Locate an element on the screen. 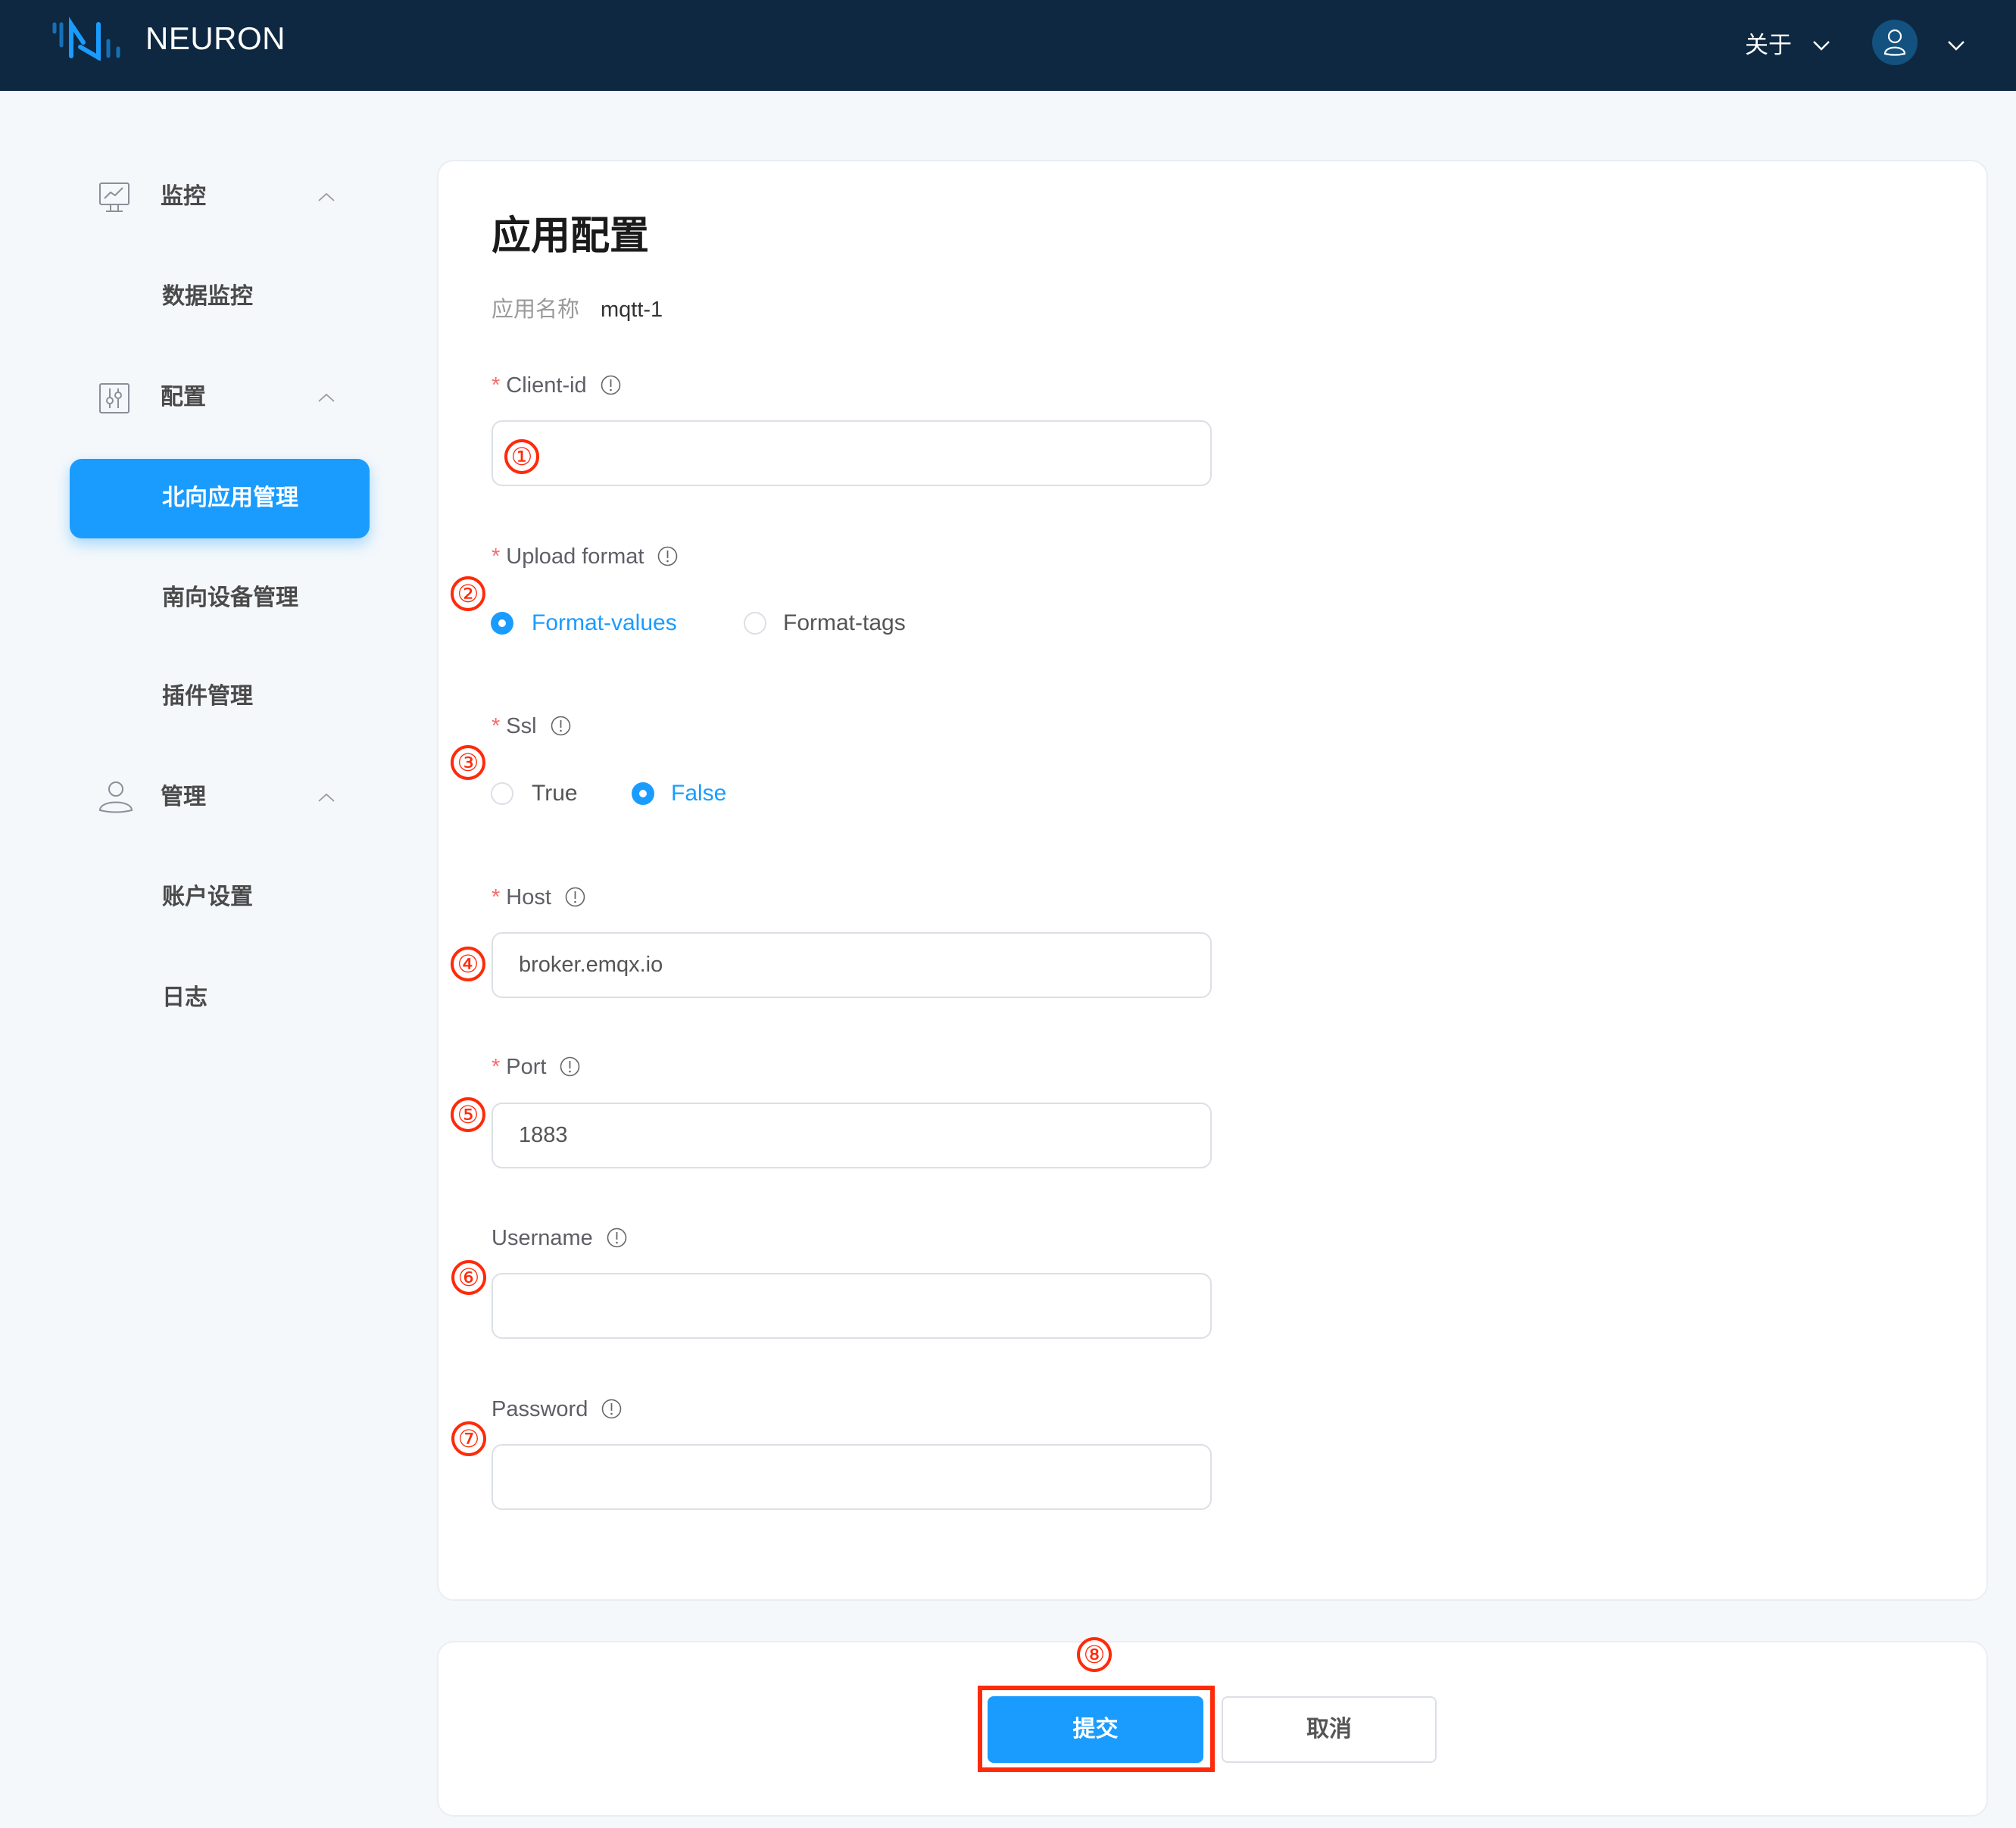 This screenshot has width=2016, height=1828. field-label-text: Ssl is located at coordinates (521, 726).